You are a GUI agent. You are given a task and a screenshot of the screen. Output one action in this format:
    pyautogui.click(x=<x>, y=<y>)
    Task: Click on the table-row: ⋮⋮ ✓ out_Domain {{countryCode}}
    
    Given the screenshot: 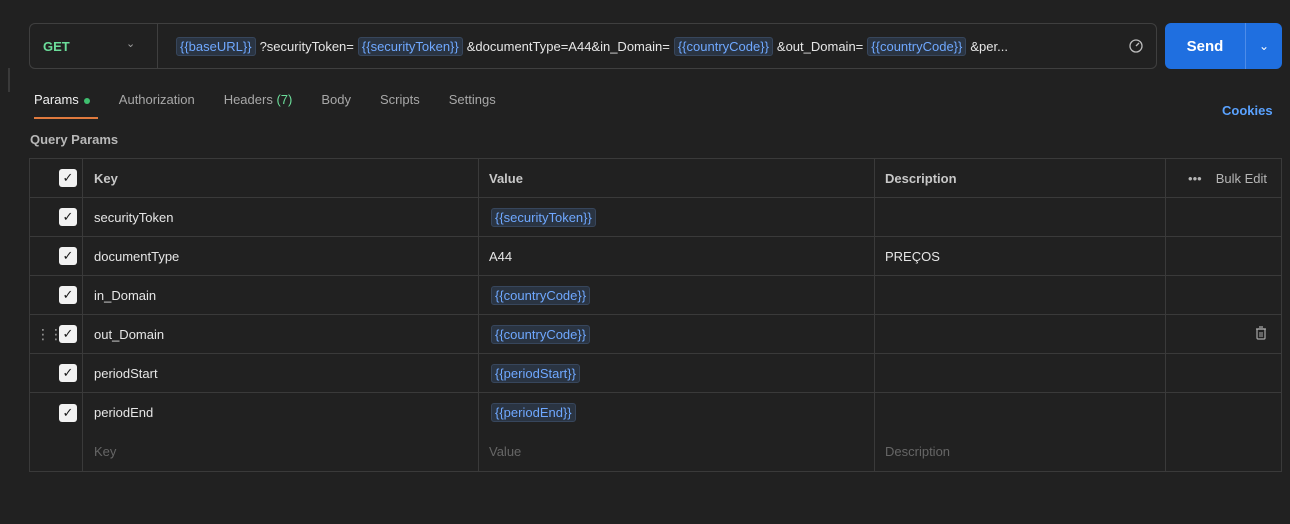 What is the action you would take?
    pyautogui.click(x=655, y=334)
    